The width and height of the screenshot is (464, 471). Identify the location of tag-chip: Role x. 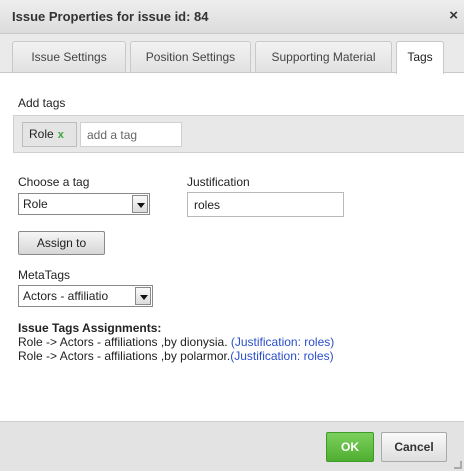
(49, 134).